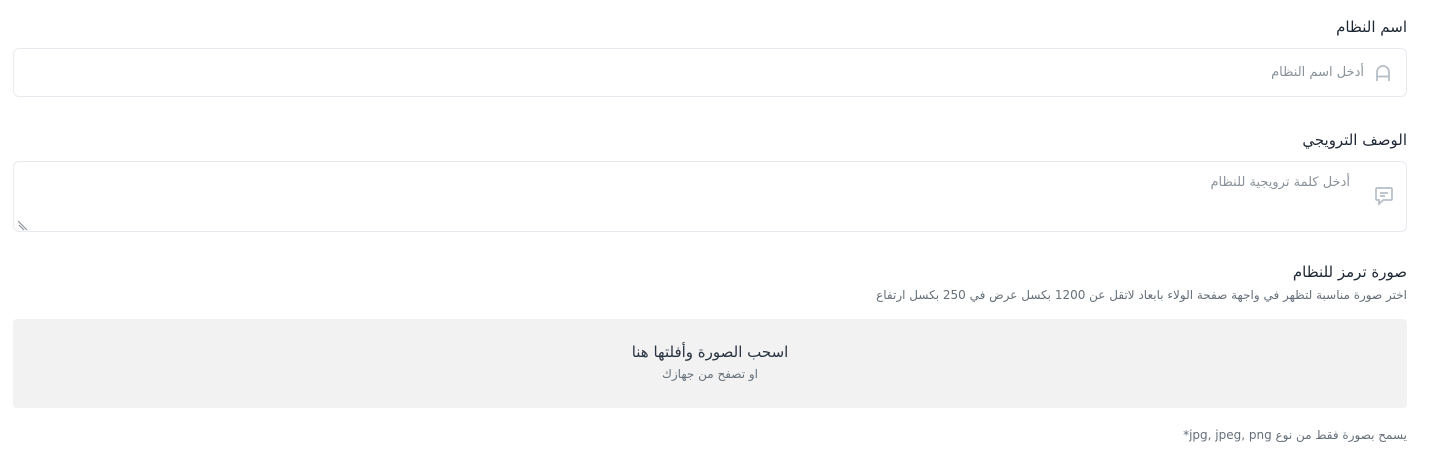  Describe the element at coordinates (1317, 72) in the screenshot. I see `system-name-placeholder: أدخل اسم النظام` at that location.